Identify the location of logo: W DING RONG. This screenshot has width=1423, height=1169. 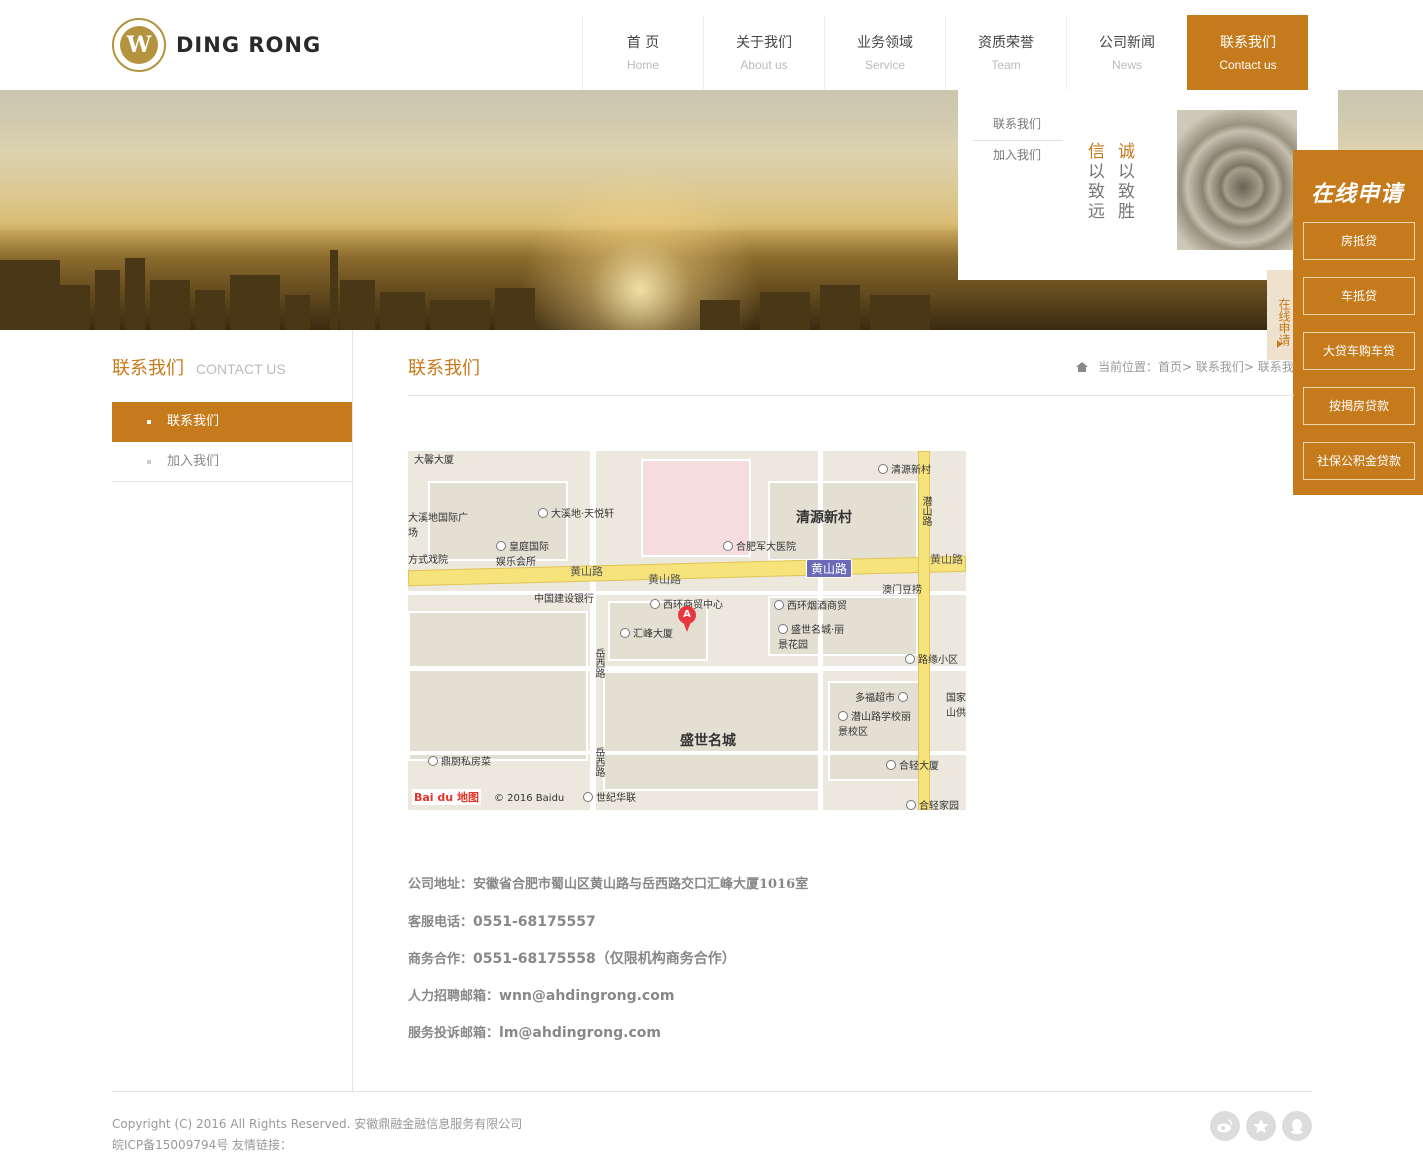
(216, 45).